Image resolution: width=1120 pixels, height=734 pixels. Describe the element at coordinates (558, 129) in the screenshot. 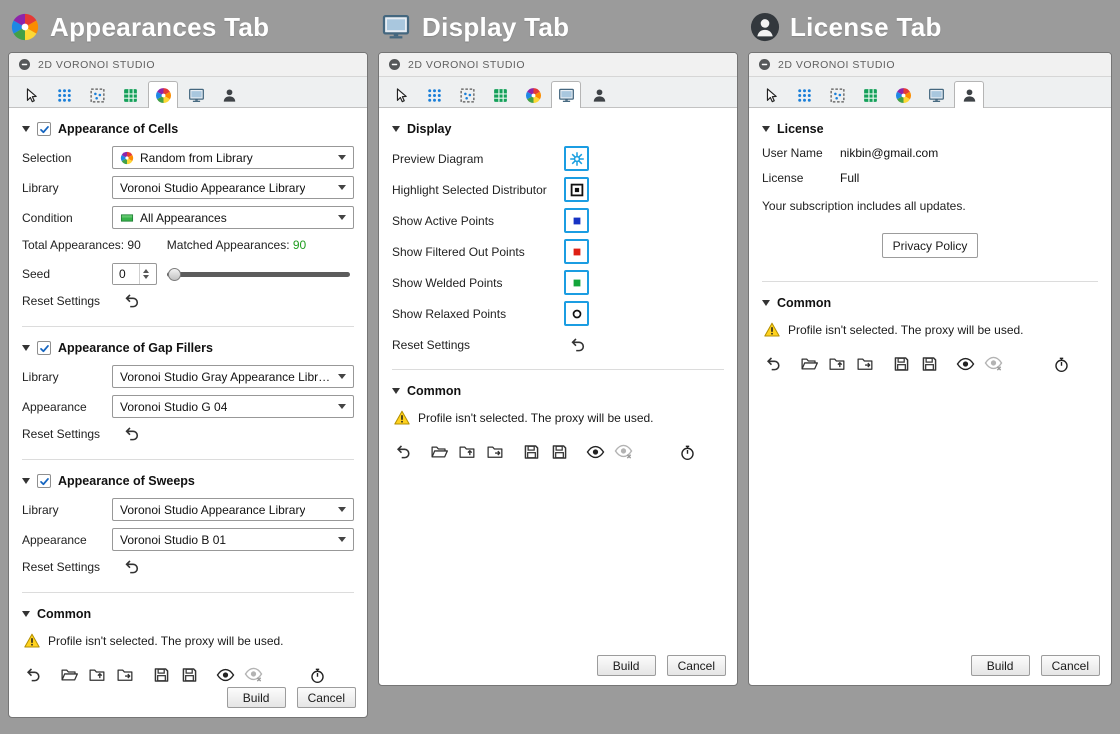

I see `section-display: Display` at that location.